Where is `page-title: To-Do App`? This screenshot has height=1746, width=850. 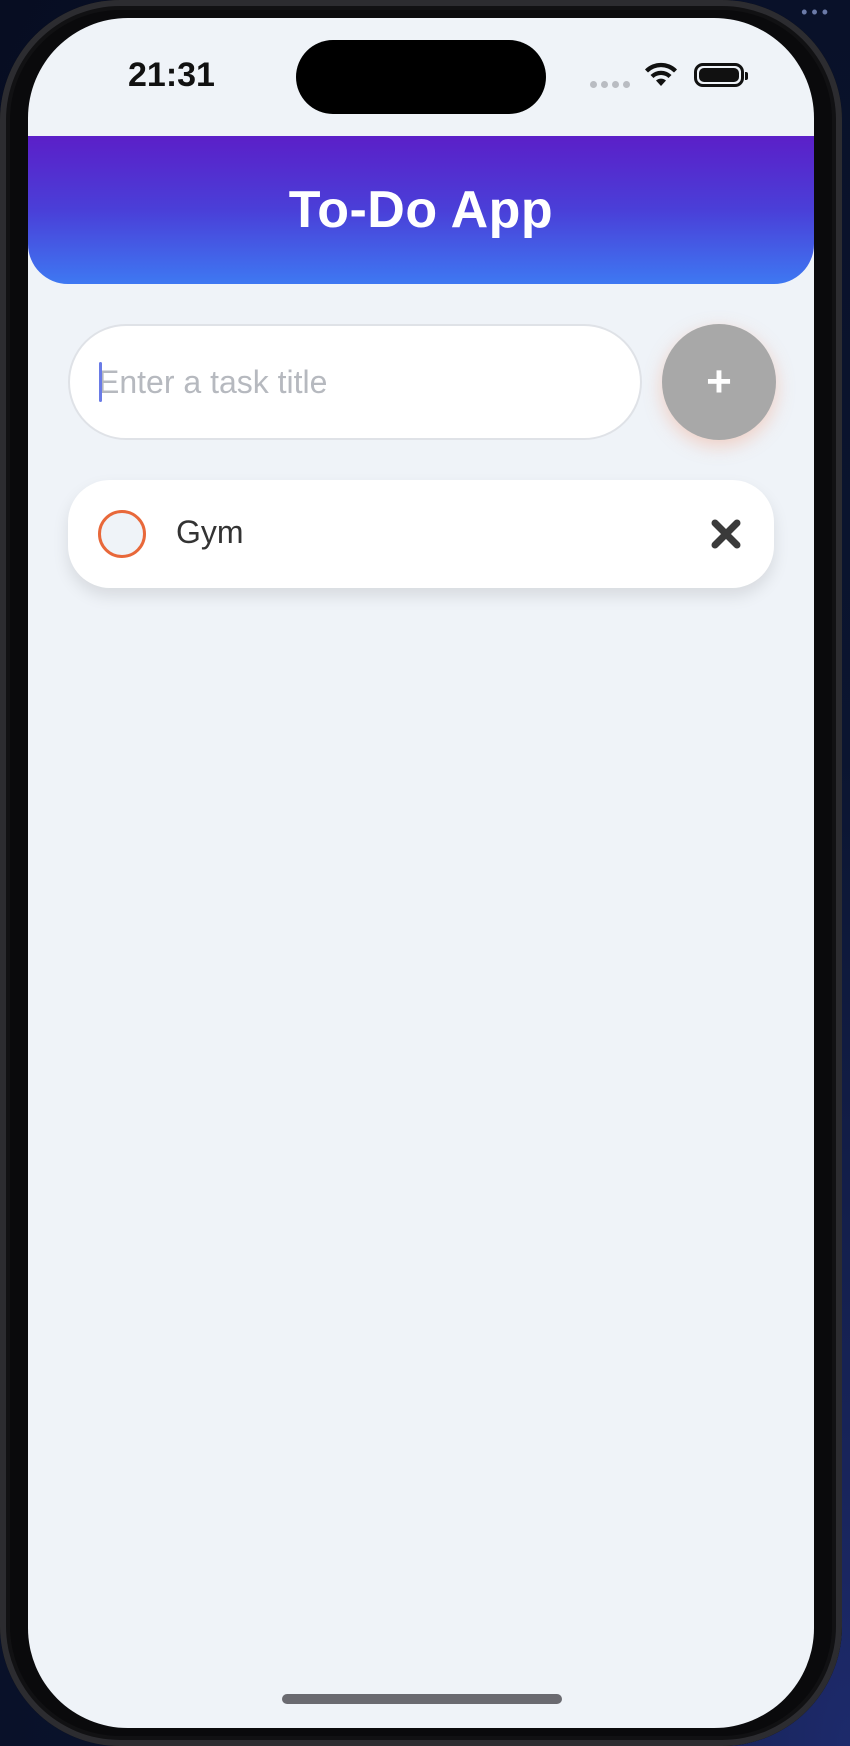 page-title: To-Do App is located at coordinates (421, 210).